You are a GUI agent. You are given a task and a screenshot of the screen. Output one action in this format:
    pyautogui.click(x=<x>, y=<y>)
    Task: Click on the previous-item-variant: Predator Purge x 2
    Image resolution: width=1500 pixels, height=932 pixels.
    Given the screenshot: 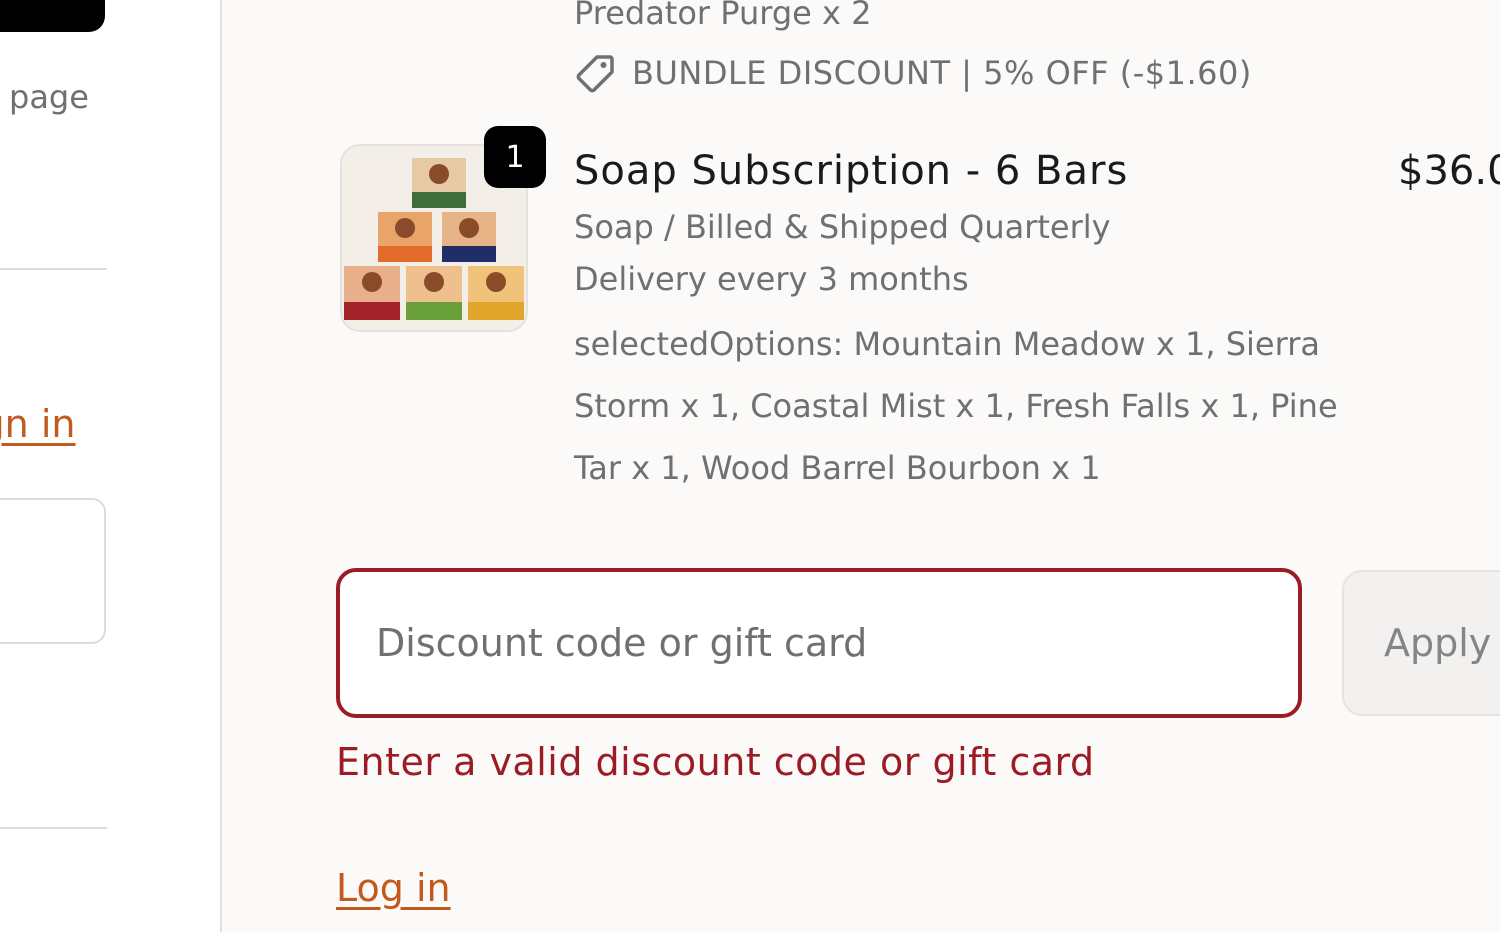 What is the action you would take?
    pyautogui.click(x=723, y=16)
    